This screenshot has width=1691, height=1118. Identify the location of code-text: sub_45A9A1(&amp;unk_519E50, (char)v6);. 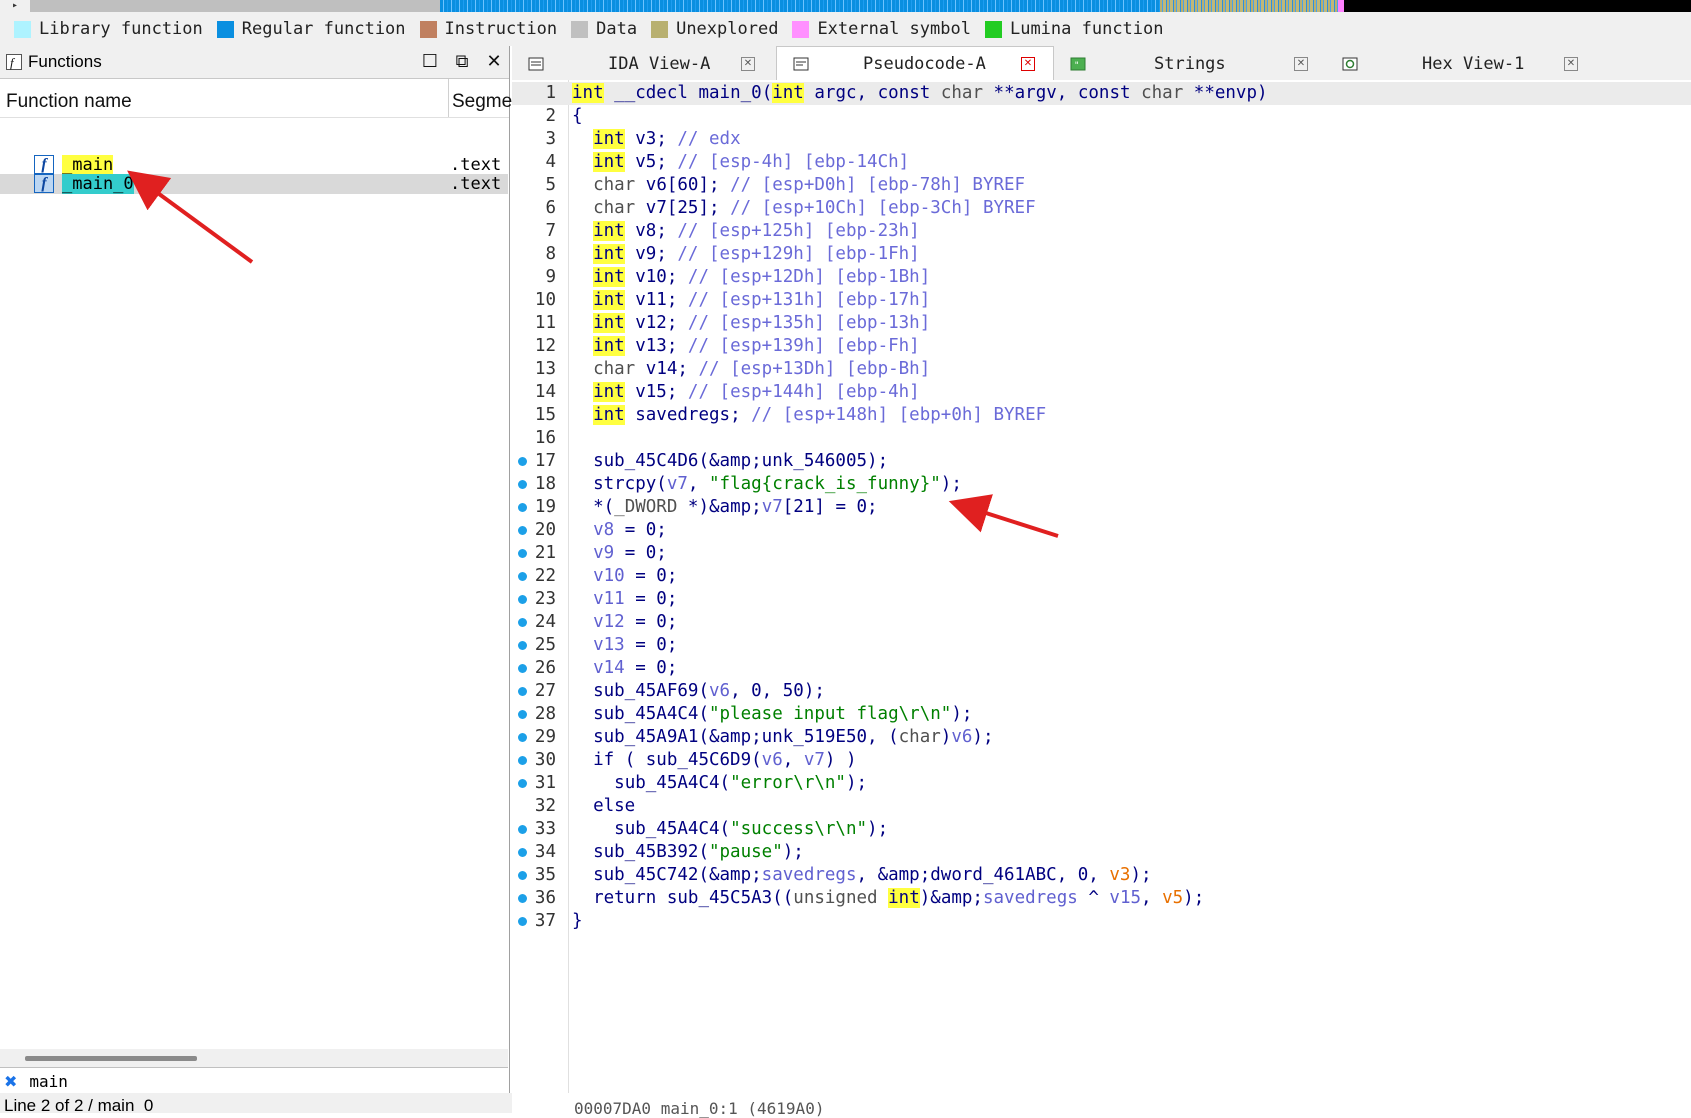
(782, 737).